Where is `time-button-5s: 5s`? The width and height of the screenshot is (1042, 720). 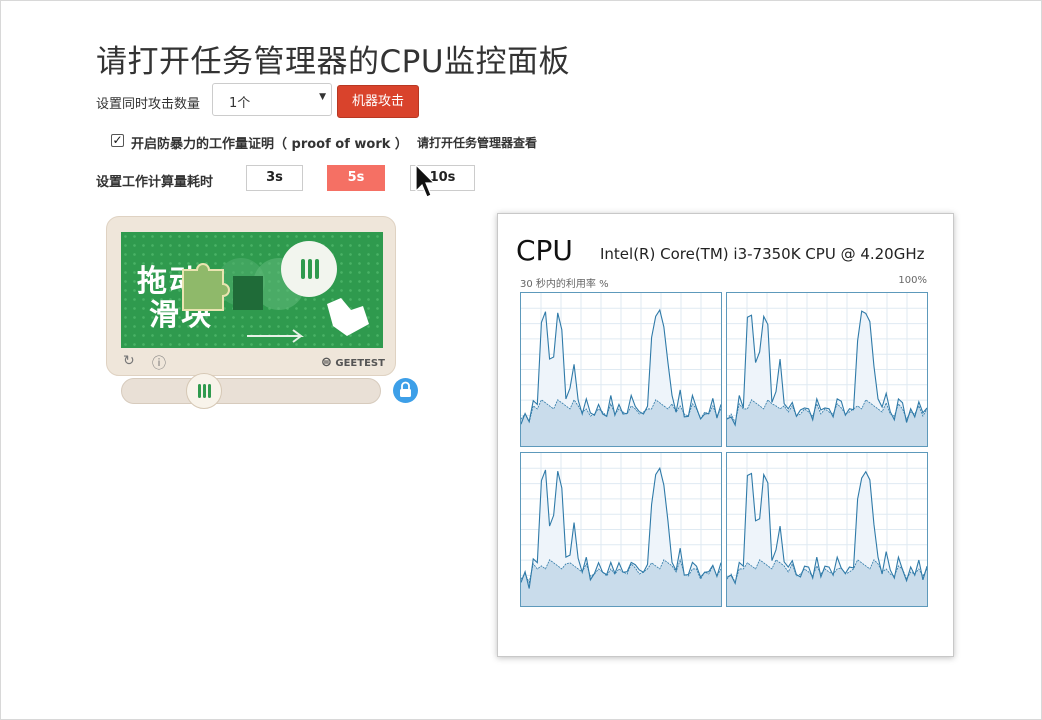
time-button-5s: 5s is located at coordinates (356, 178).